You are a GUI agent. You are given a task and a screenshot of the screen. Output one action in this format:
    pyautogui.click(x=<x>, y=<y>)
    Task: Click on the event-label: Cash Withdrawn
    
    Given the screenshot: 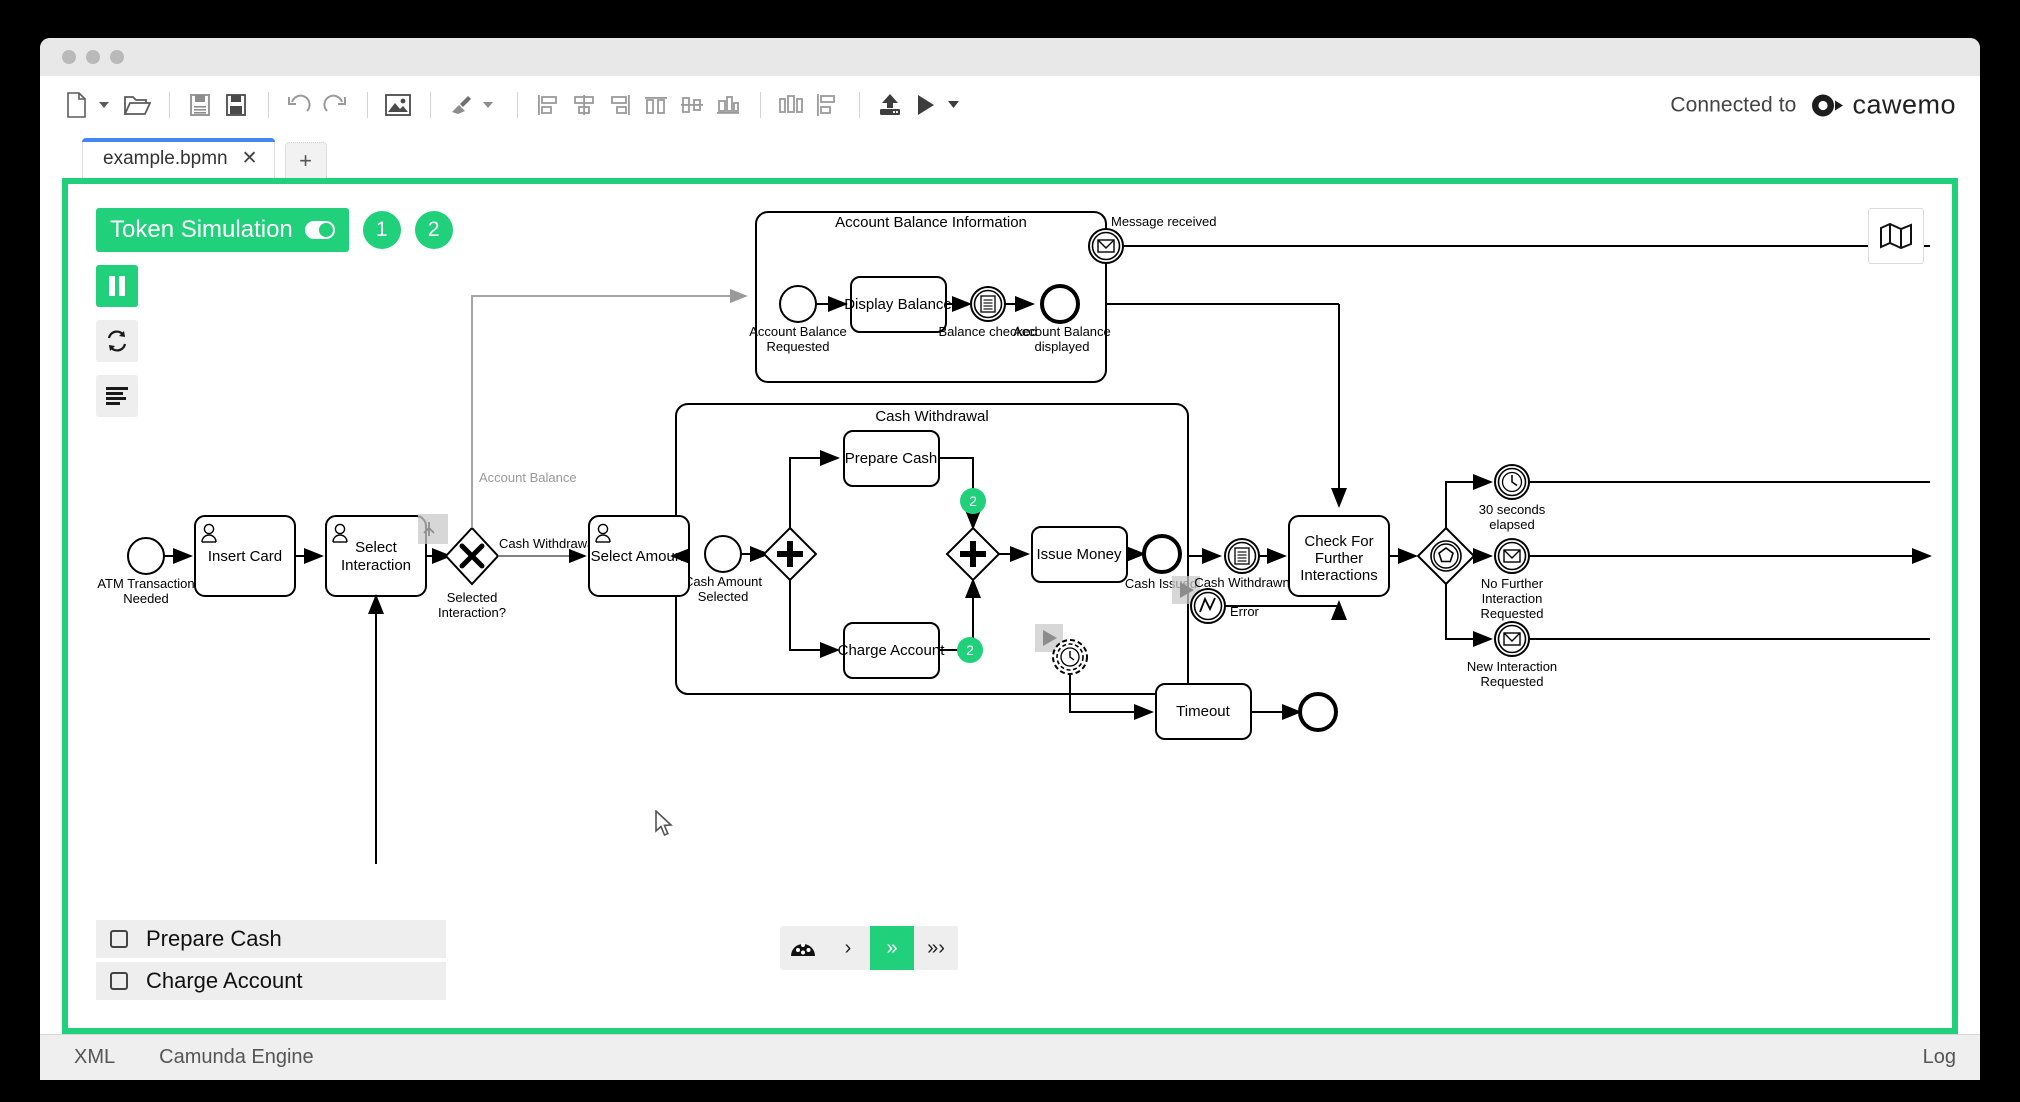 What is the action you would take?
    pyautogui.click(x=1241, y=582)
    